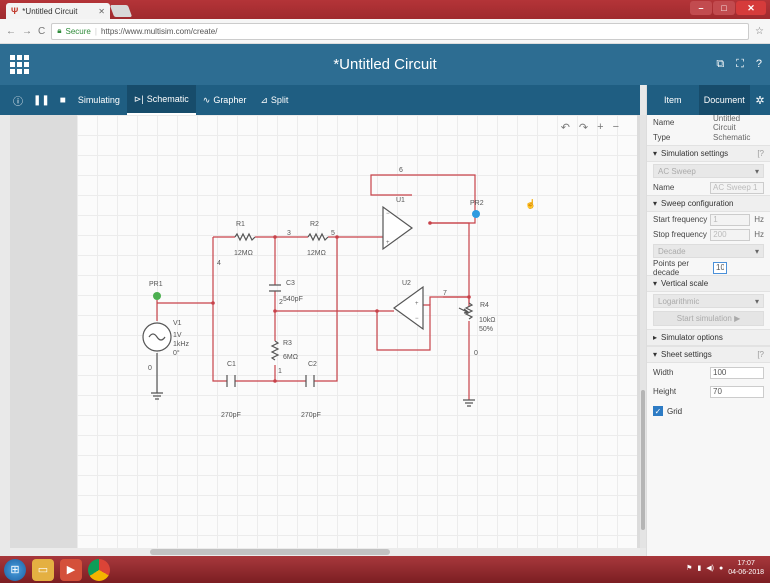  I want to click on tab-grapher: ∿ Grapher, so click(225, 100).